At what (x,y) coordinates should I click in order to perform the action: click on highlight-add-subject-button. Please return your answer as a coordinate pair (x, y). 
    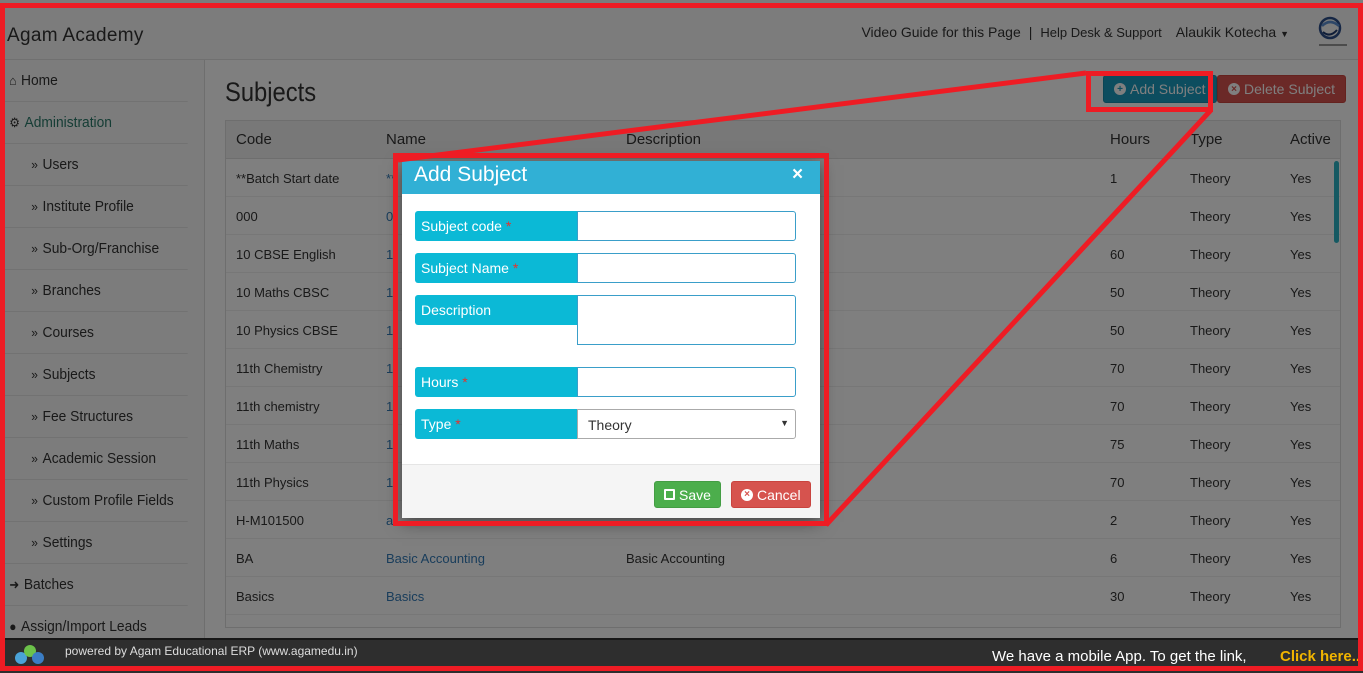
    Looking at the image, I should click on (1149, 91).